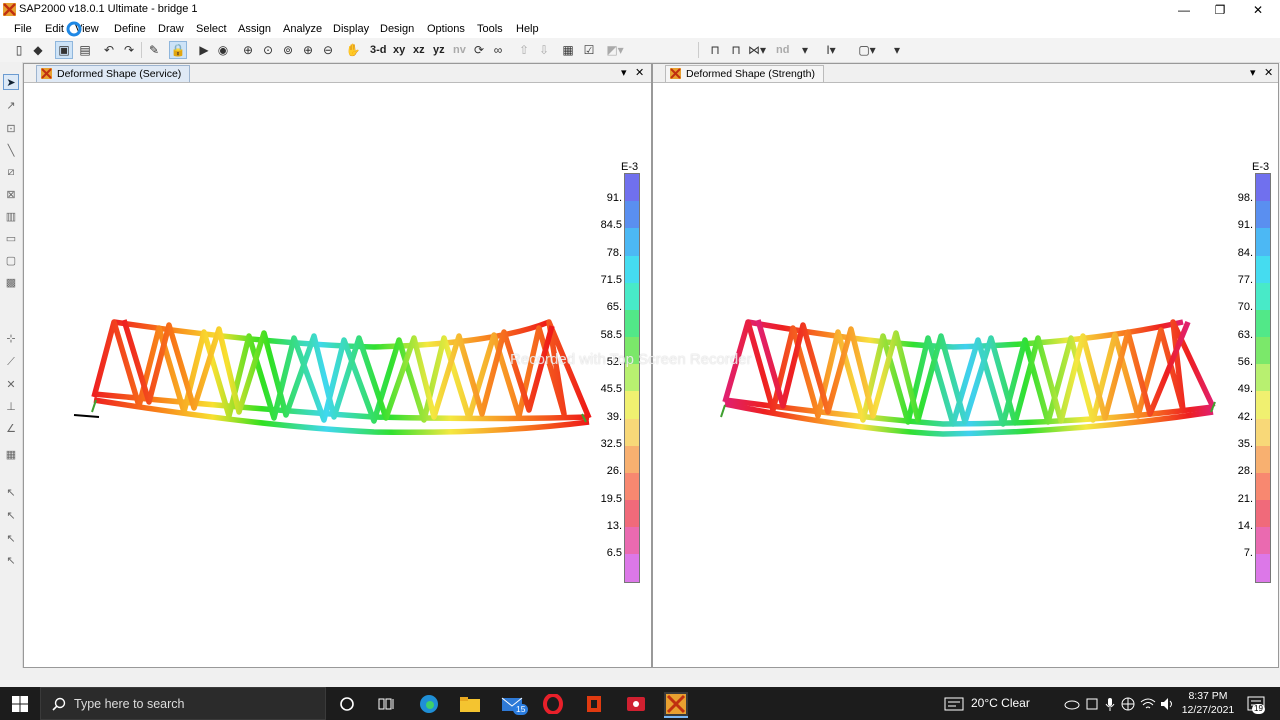 This screenshot has width=1280, height=720. I want to click on view-xy-button: xy, so click(399, 50).